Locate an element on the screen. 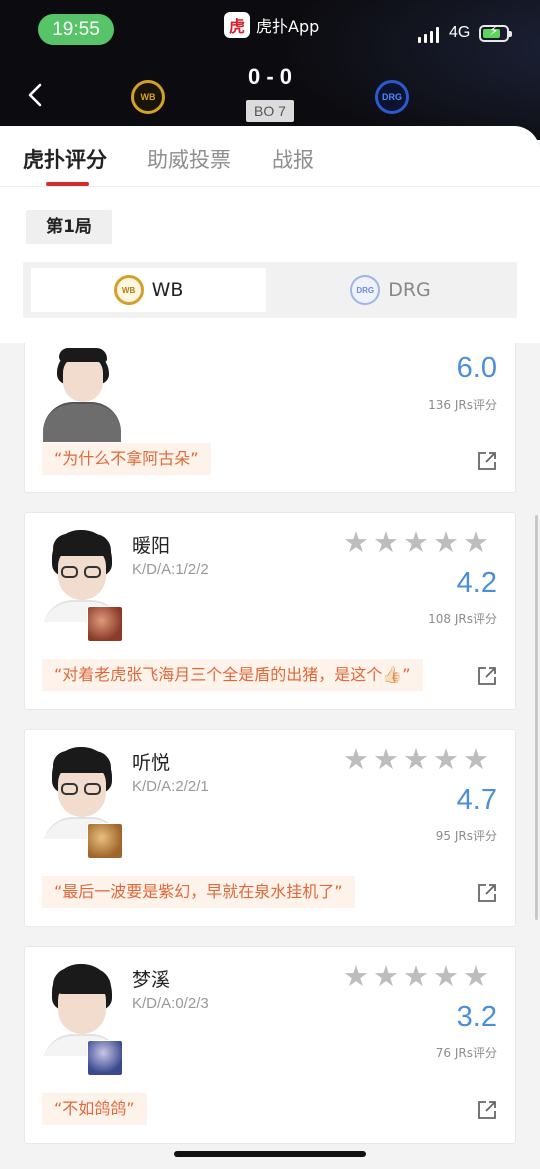 The width and height of the screenshot is (540, 1169). team-switch: WB WB DRG DRG is located at coordinates (270, 290).